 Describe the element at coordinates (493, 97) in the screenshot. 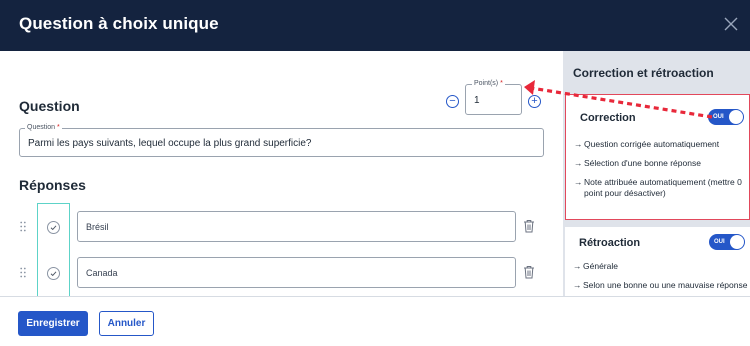

I see `points-field: Point(s) * 1` at that location.